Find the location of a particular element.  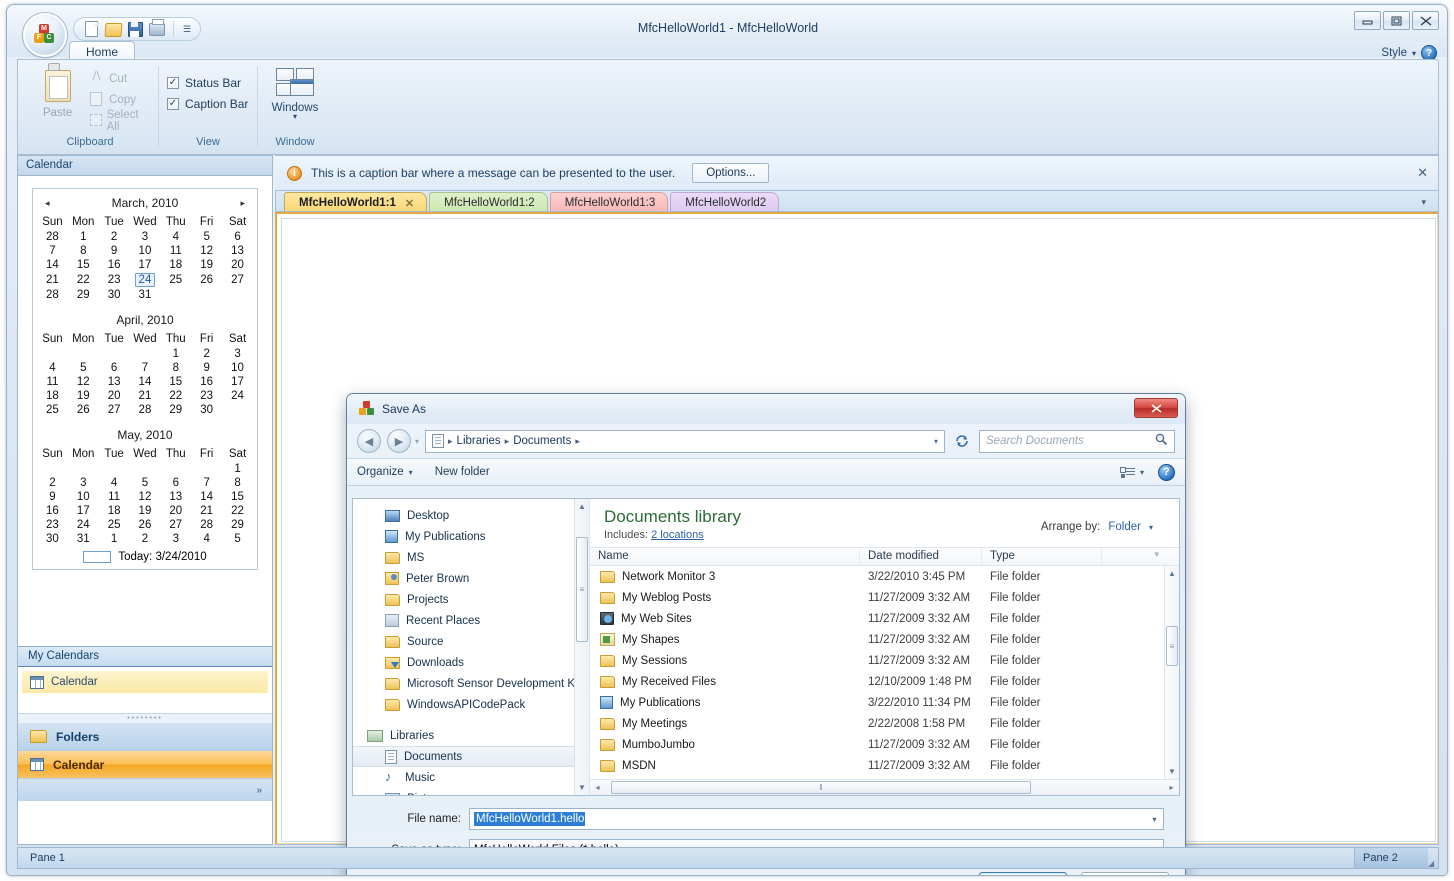

file-row: MumboJumbo 11/27/2009 3:32 AM File folder is located at coordinates (884, 744).